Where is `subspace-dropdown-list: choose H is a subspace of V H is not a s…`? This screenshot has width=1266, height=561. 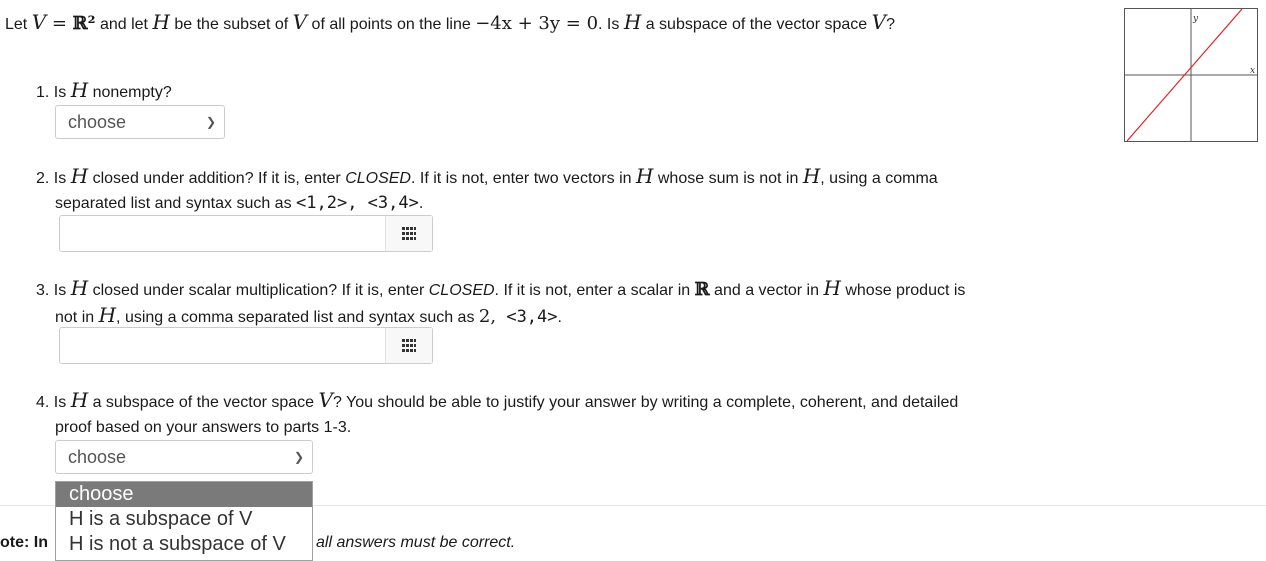
subspace-dropdown-list: choose H is a subspace of V H is not a s… is located at coordinates (184, 521).